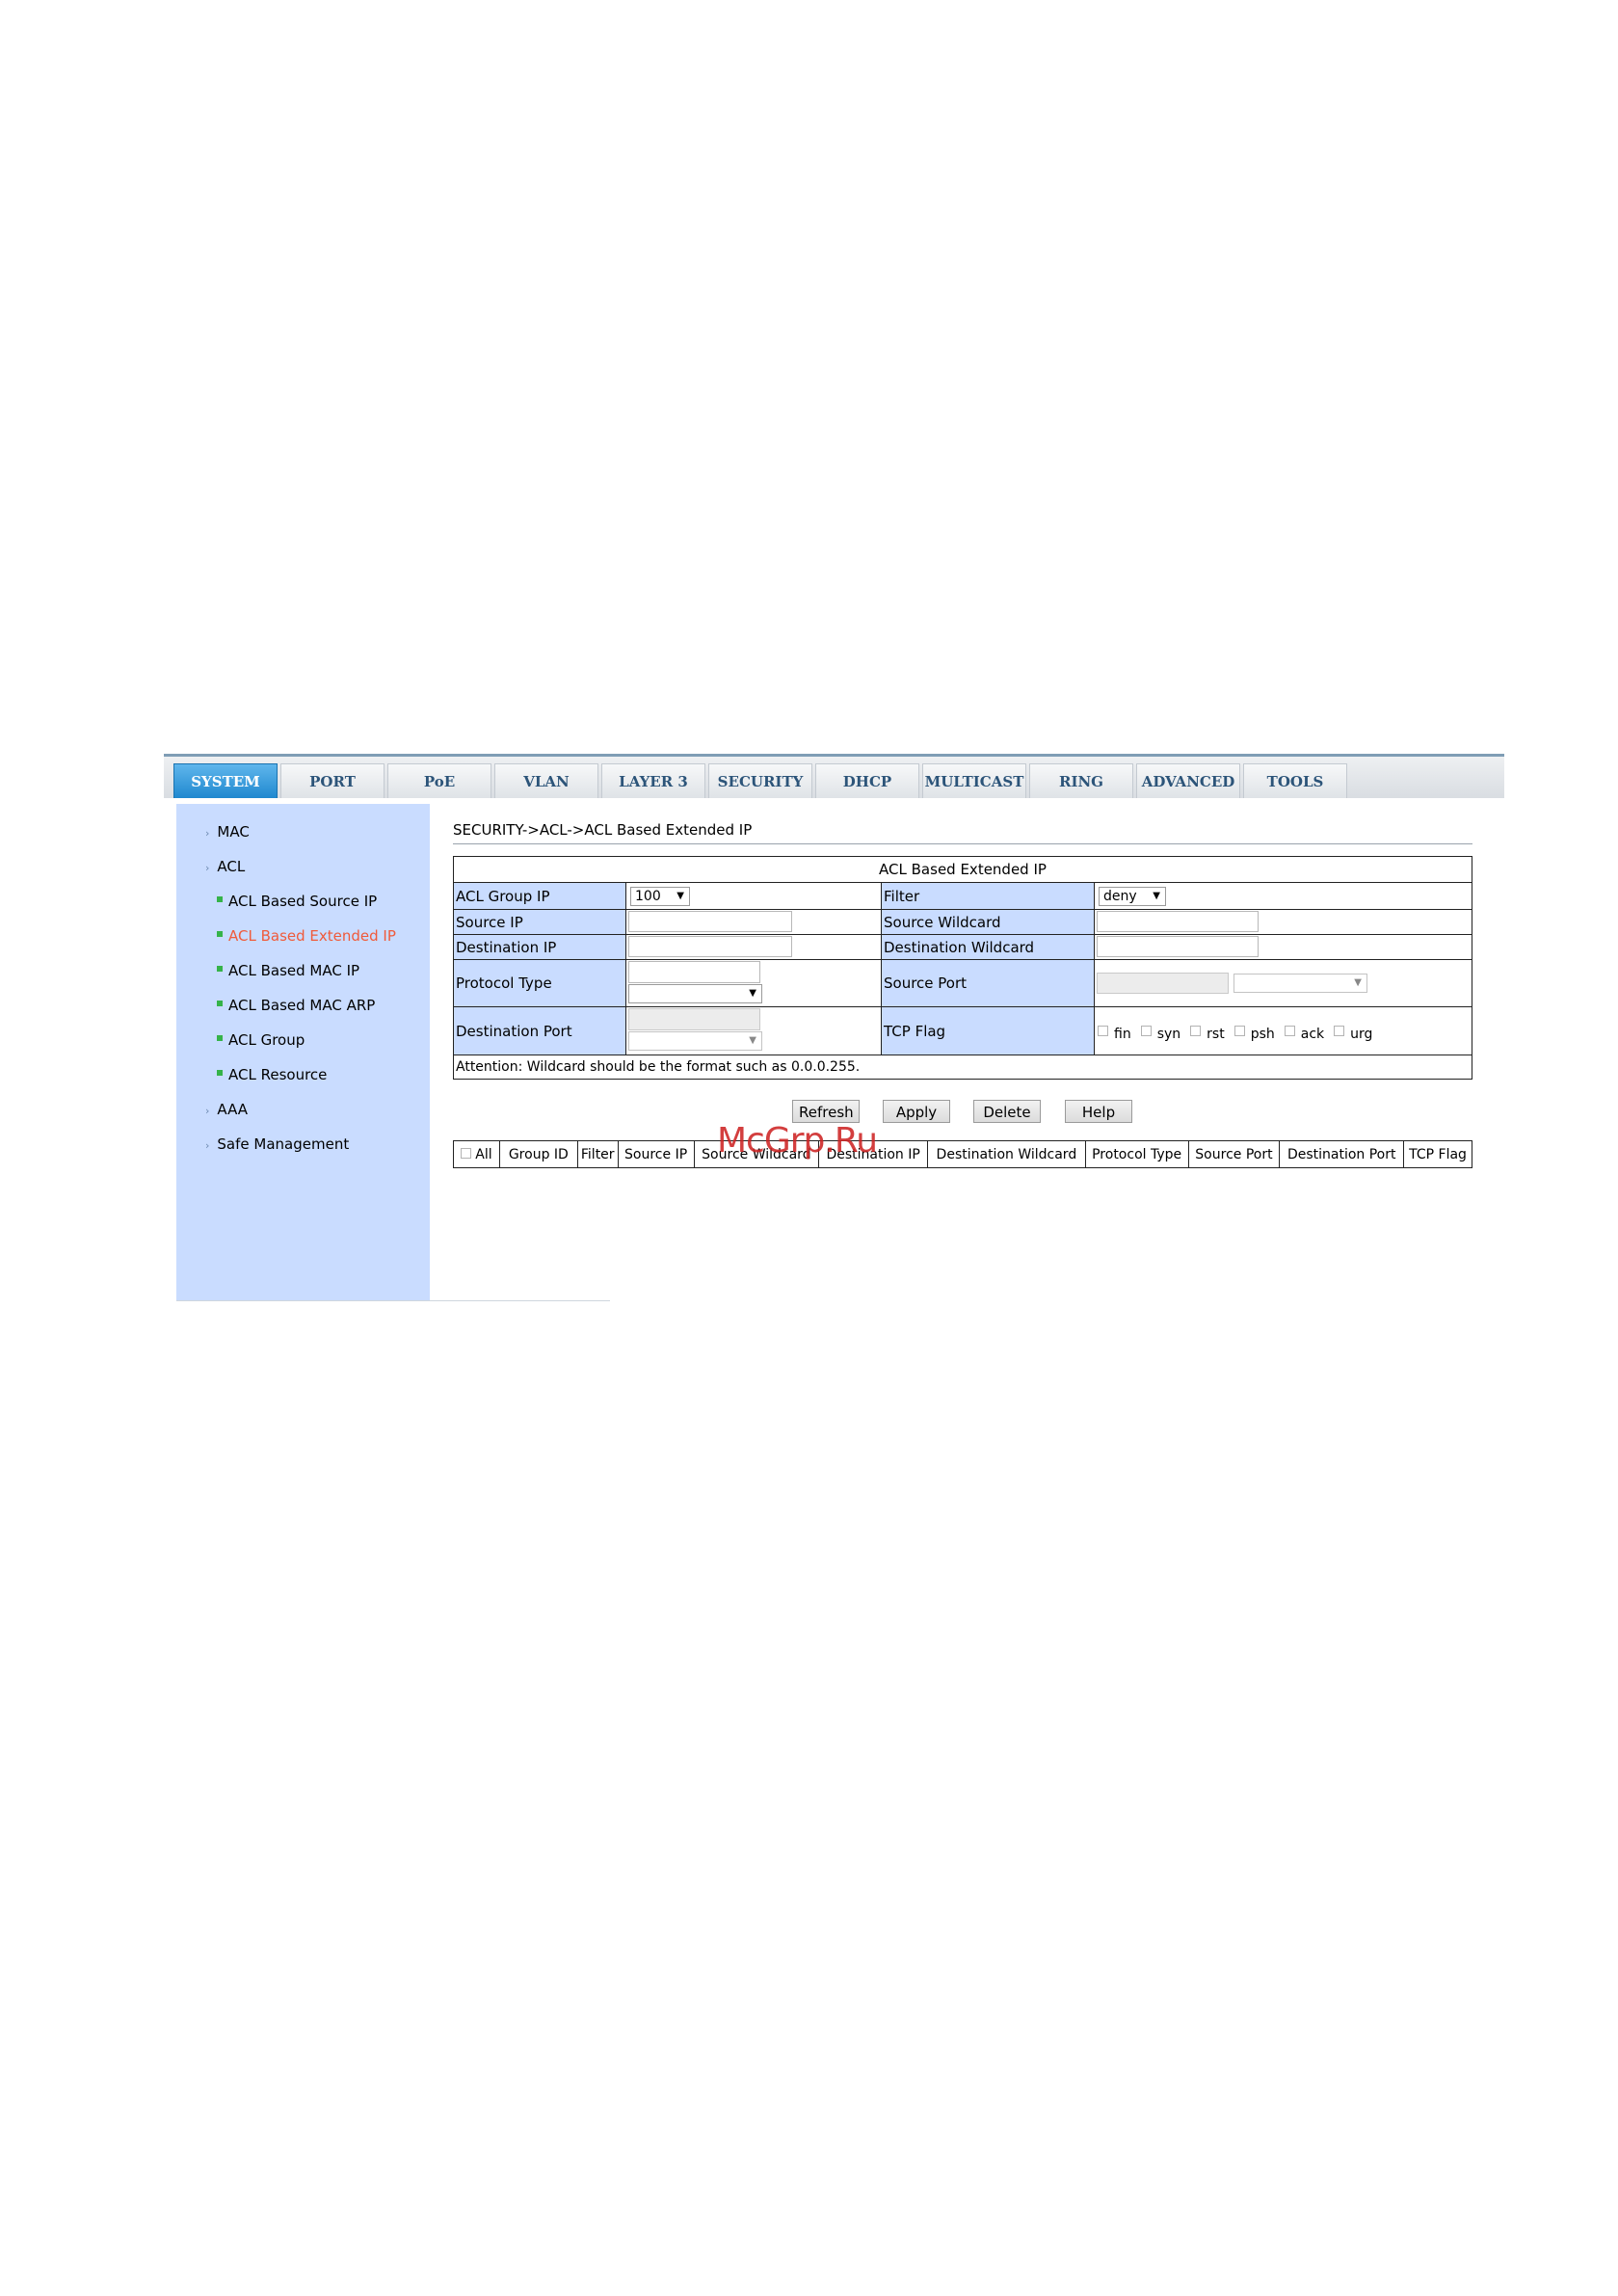 This screenshot has height=2296, width=1618. I want to click on tcp-flag-psh: psh, so click(1254, 1034).